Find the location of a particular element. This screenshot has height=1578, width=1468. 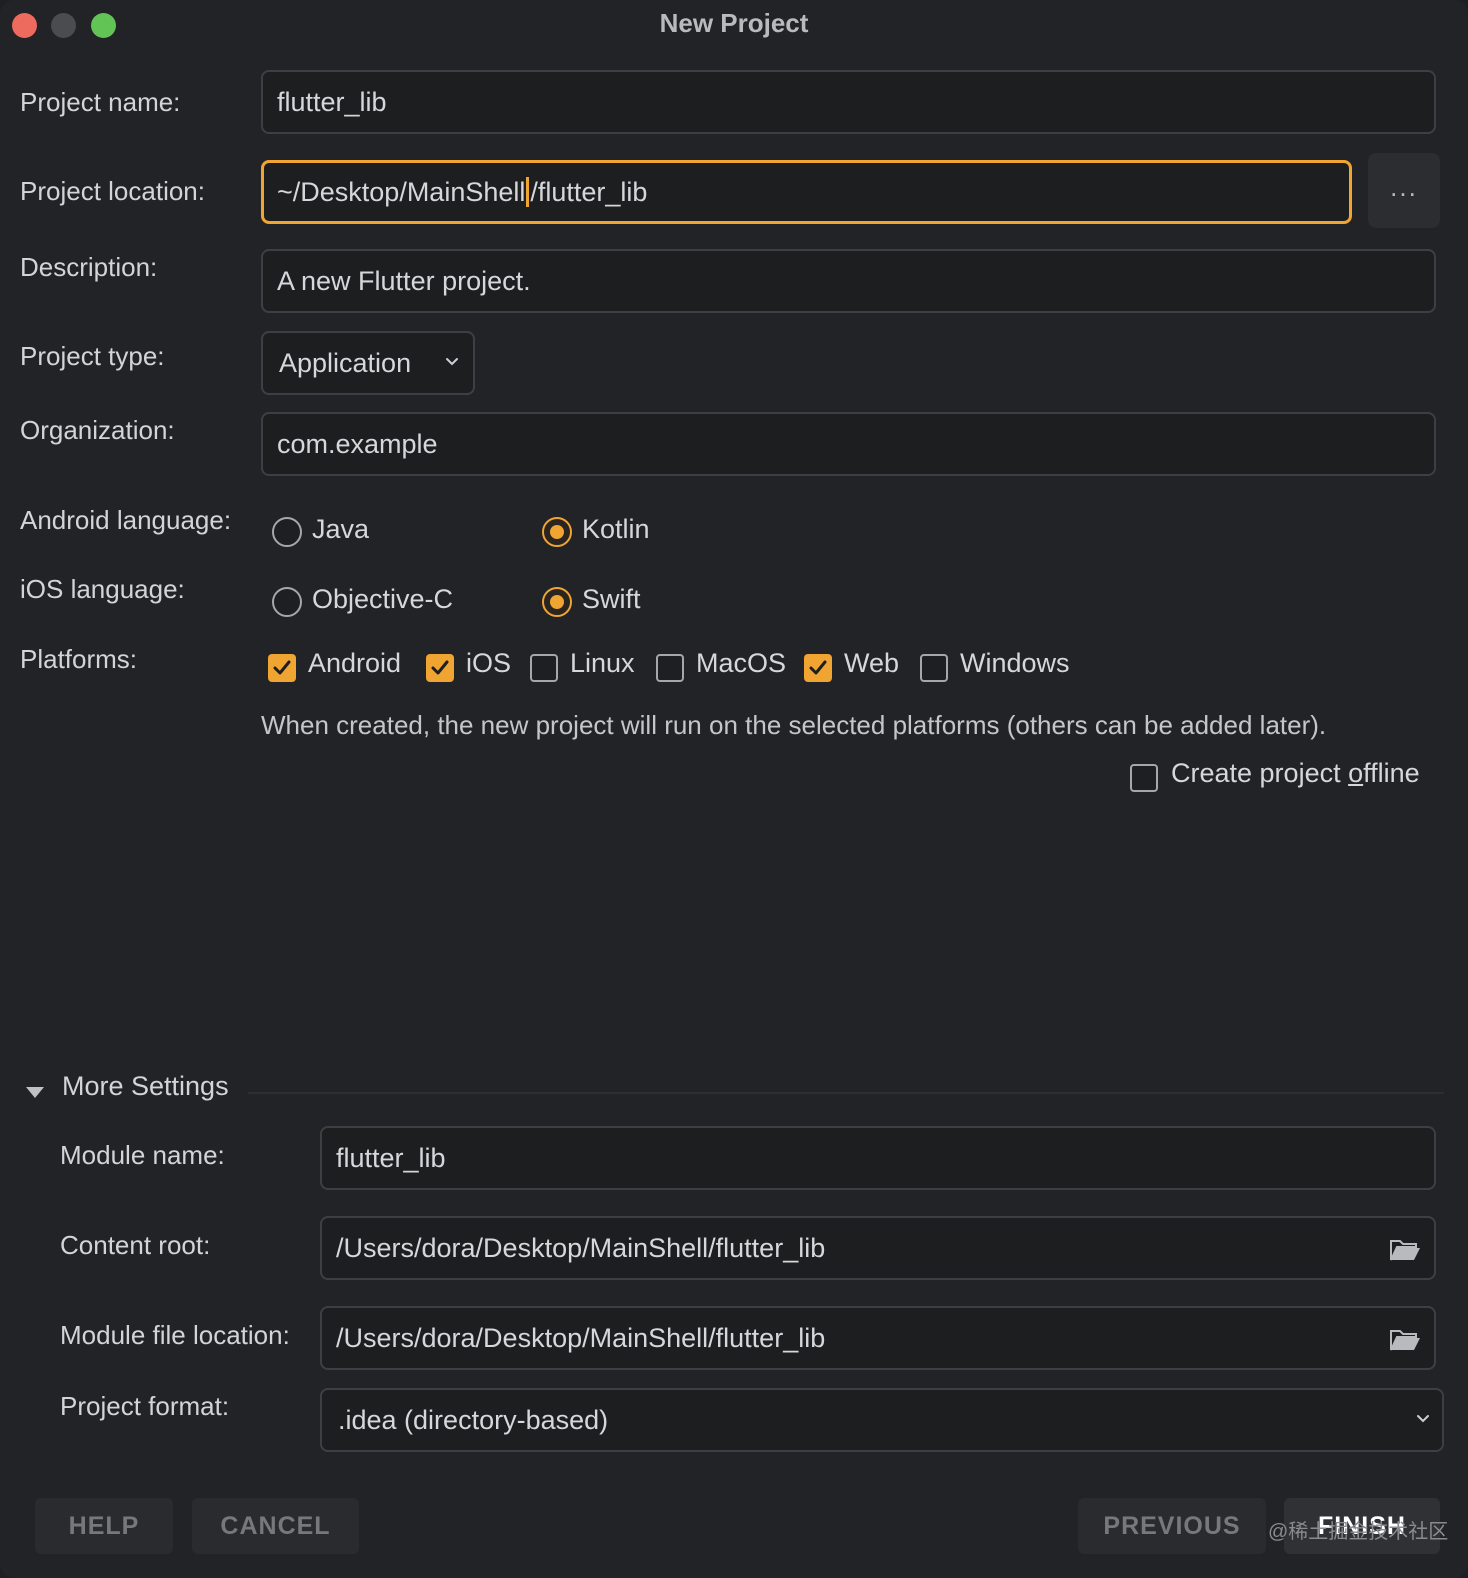

previous-button: PREVIOUS is located at coordinates (1172, 1526).